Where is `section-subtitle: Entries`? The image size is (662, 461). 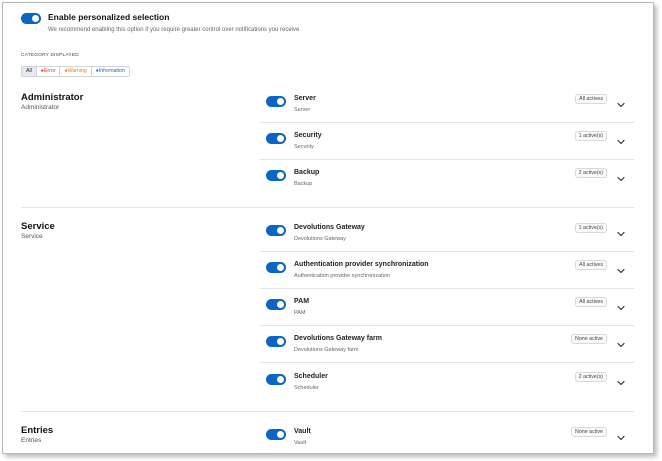 section-subtitle: Entries is located at coordinates (31, 440).